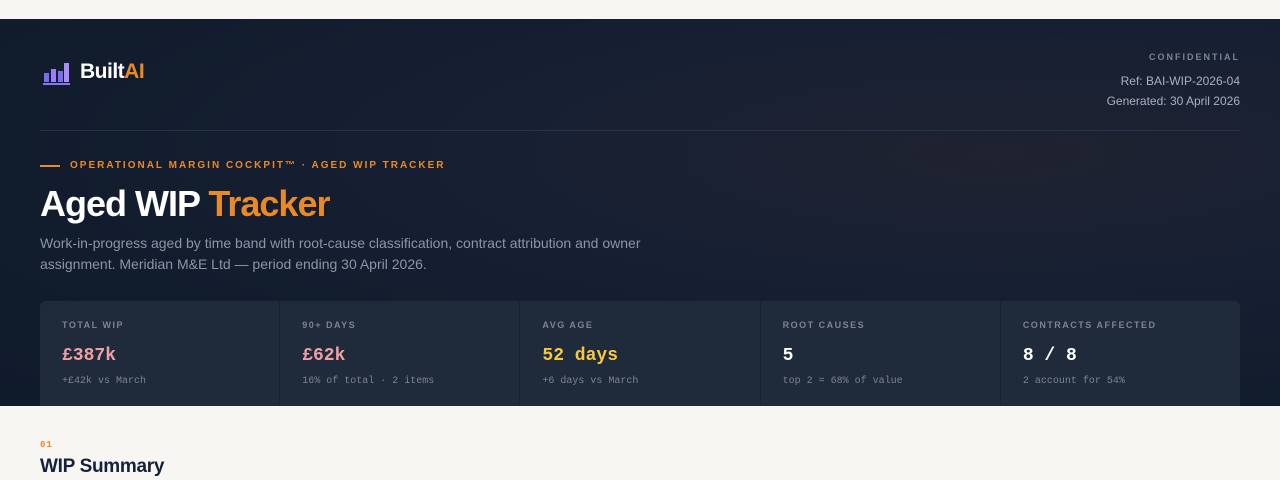 The height and width of the screenshot is (480, 1280). Describe the element at coordinates (124, 203) in the screenshot. I see `page-title-main: Aged WIP` at that location.